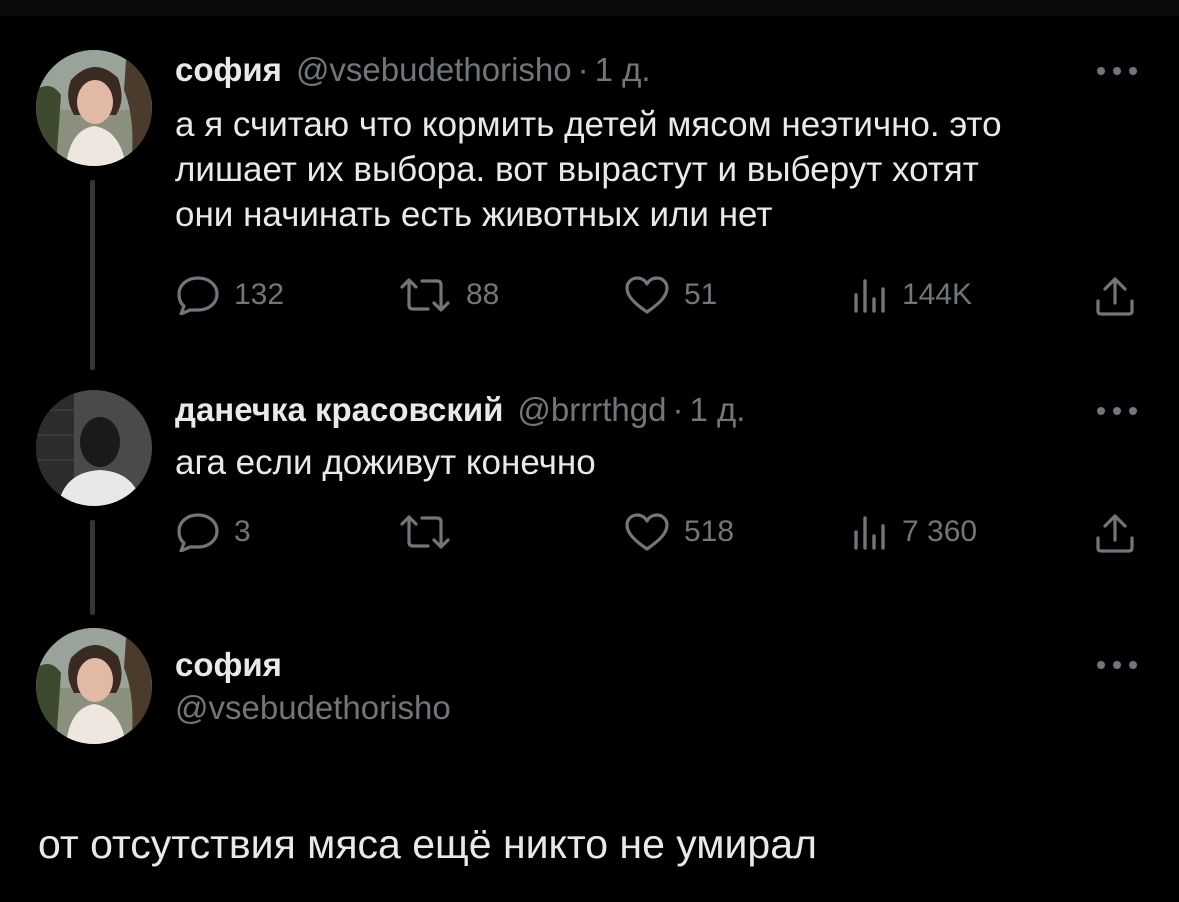 This screenshot has width=1179, height=902. I want to click on like-count: 518, so click(709, 531).